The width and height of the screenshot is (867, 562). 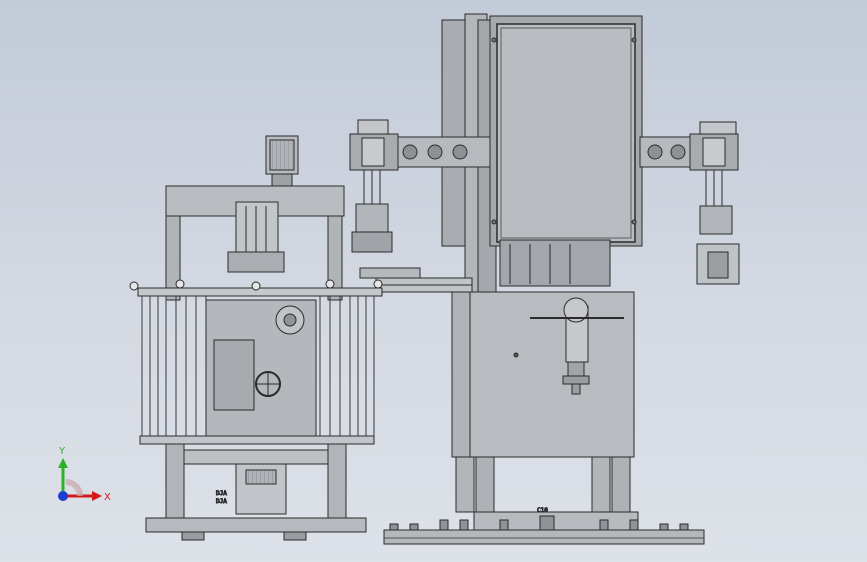 What do you see at coordinates (84, 474) in the screenshot?
I see `axis-triad: Y X` at bounding box center [84, 474].